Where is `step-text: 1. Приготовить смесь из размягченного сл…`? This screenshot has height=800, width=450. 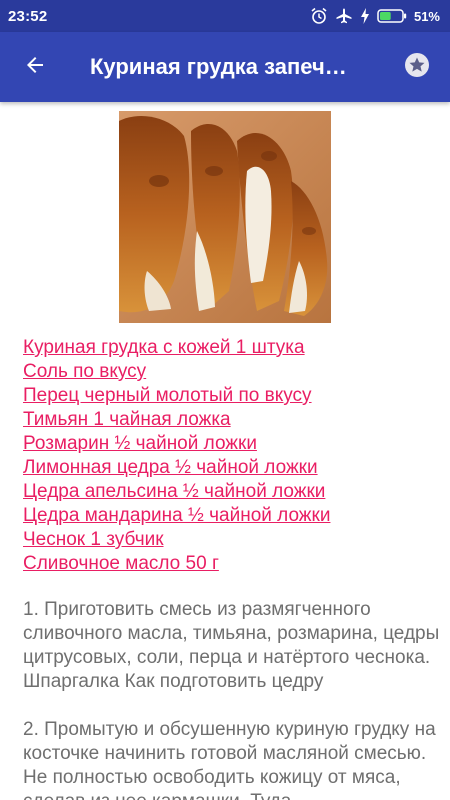 step-text: 1. Приготовить смесь из размягченного сл… is located at coordinates (231, 645).